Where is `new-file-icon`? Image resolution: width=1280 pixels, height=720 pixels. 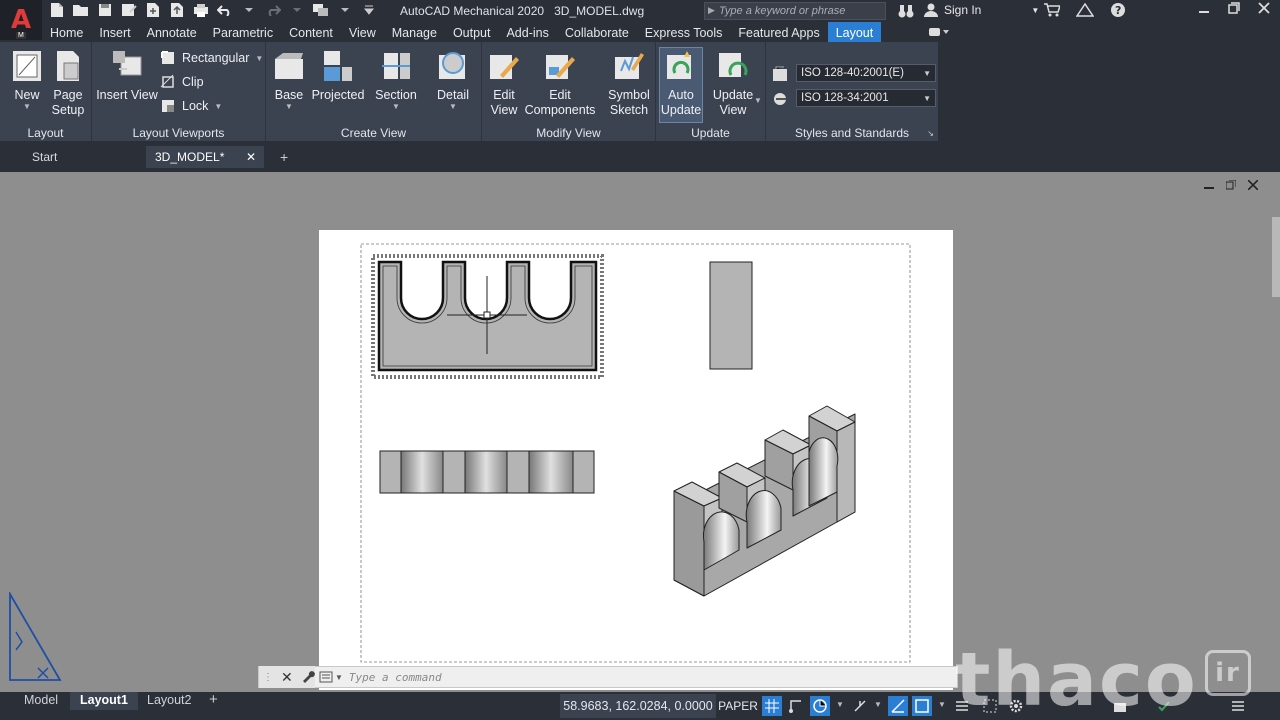 new-file-icon is located at coordinates (57, 10).